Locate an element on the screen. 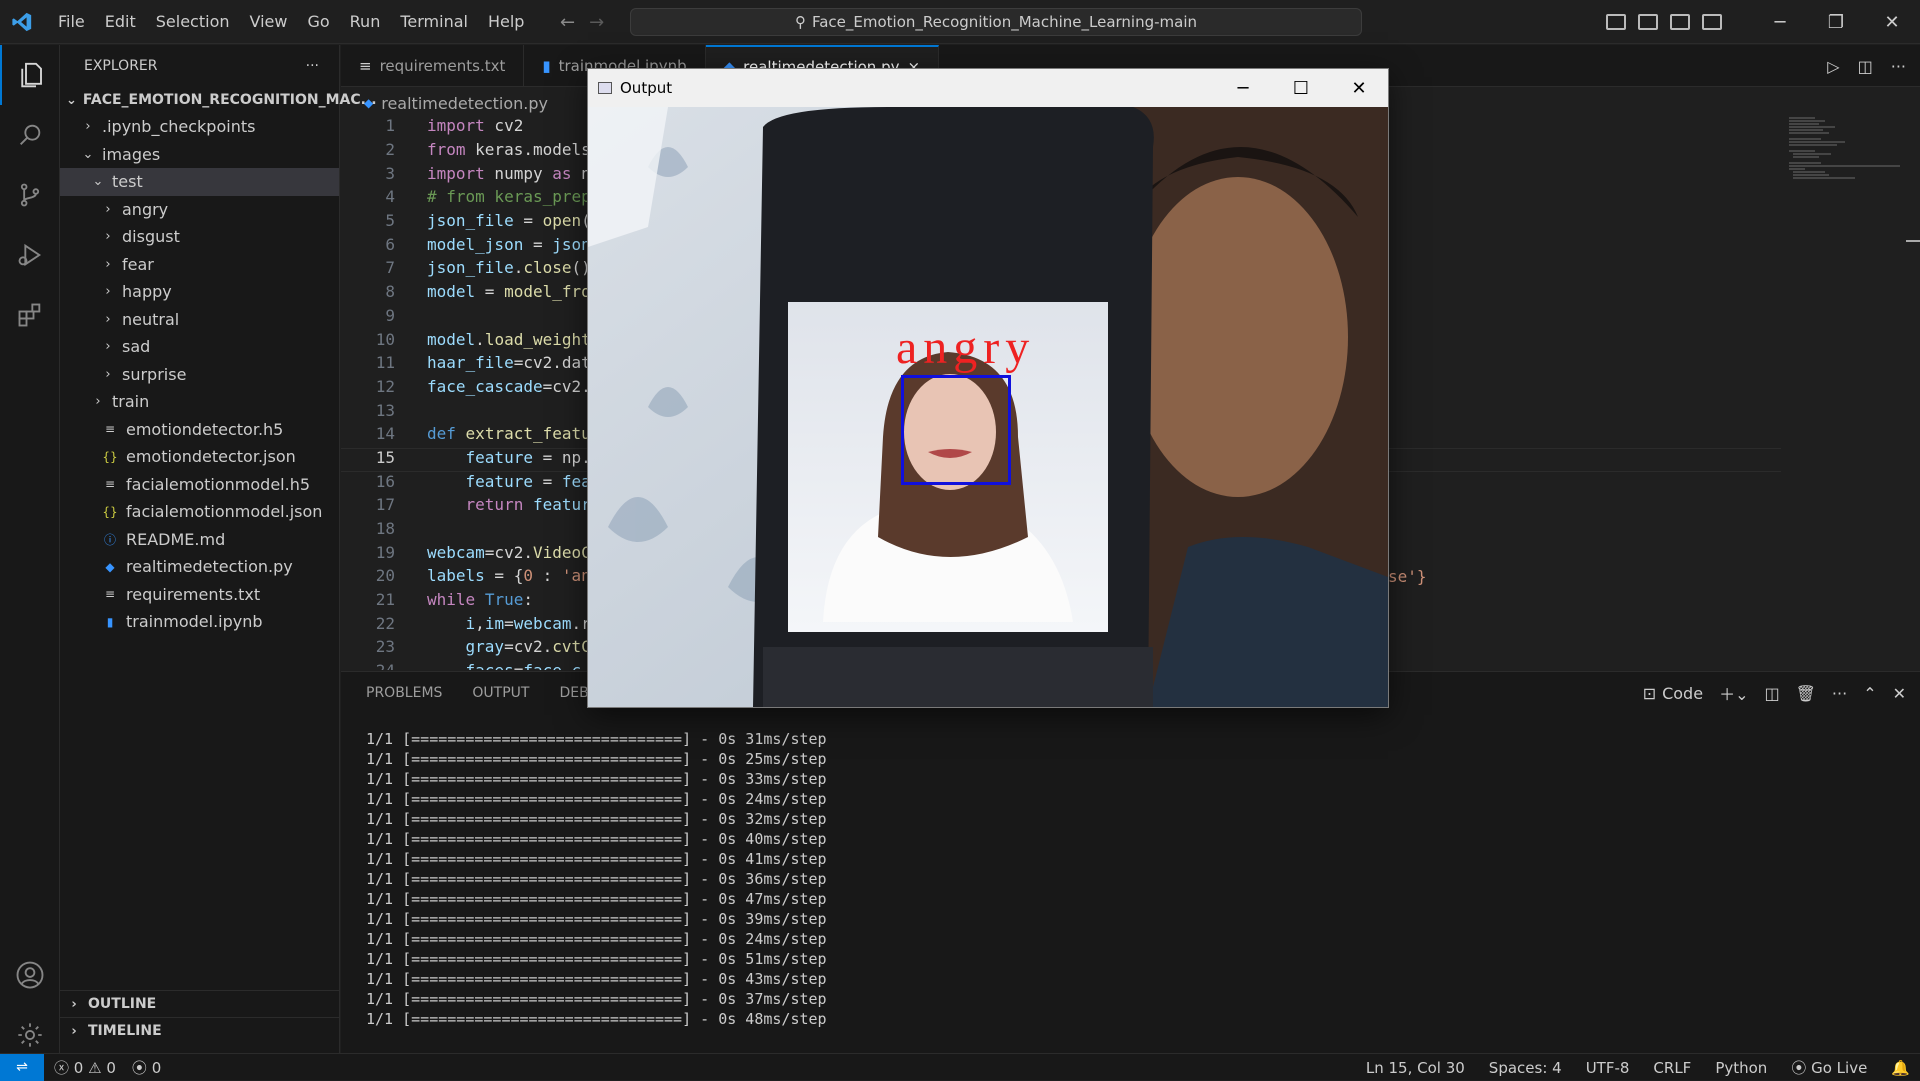  code-text: model = model_fro is located at coordinates (509, 292).